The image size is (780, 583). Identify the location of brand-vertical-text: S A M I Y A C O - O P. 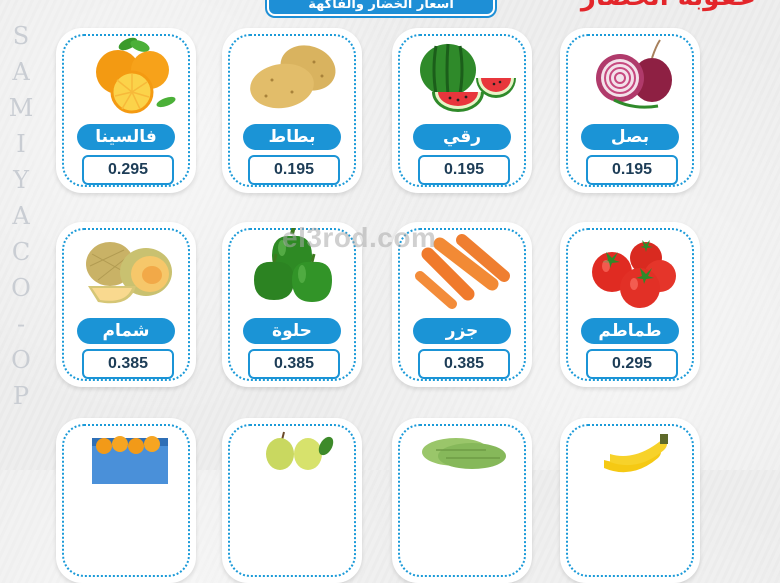
(21, 216).